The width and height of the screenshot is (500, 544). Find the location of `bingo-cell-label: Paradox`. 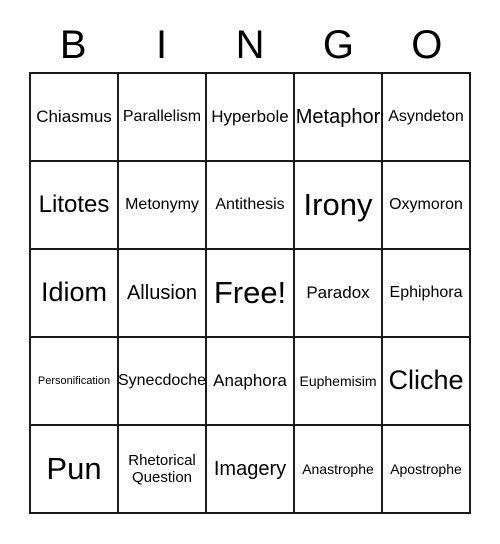

bingo-cell-label: Paradox is located at coordinates (338, 293).